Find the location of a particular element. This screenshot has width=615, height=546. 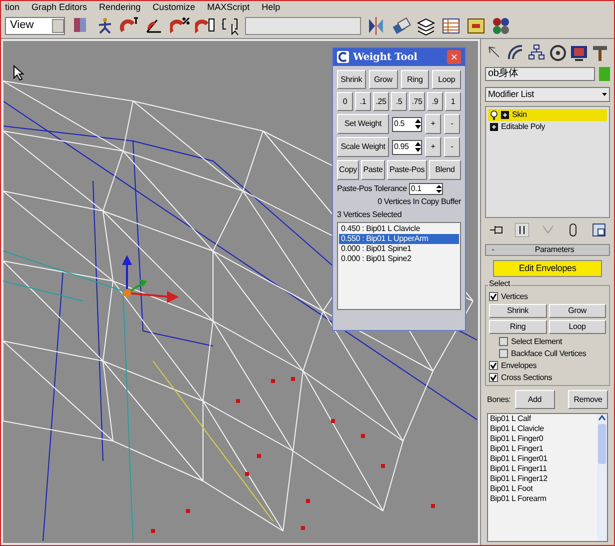

bone-list-item: Bip01 L Foot is located at coordinates (543, 489).